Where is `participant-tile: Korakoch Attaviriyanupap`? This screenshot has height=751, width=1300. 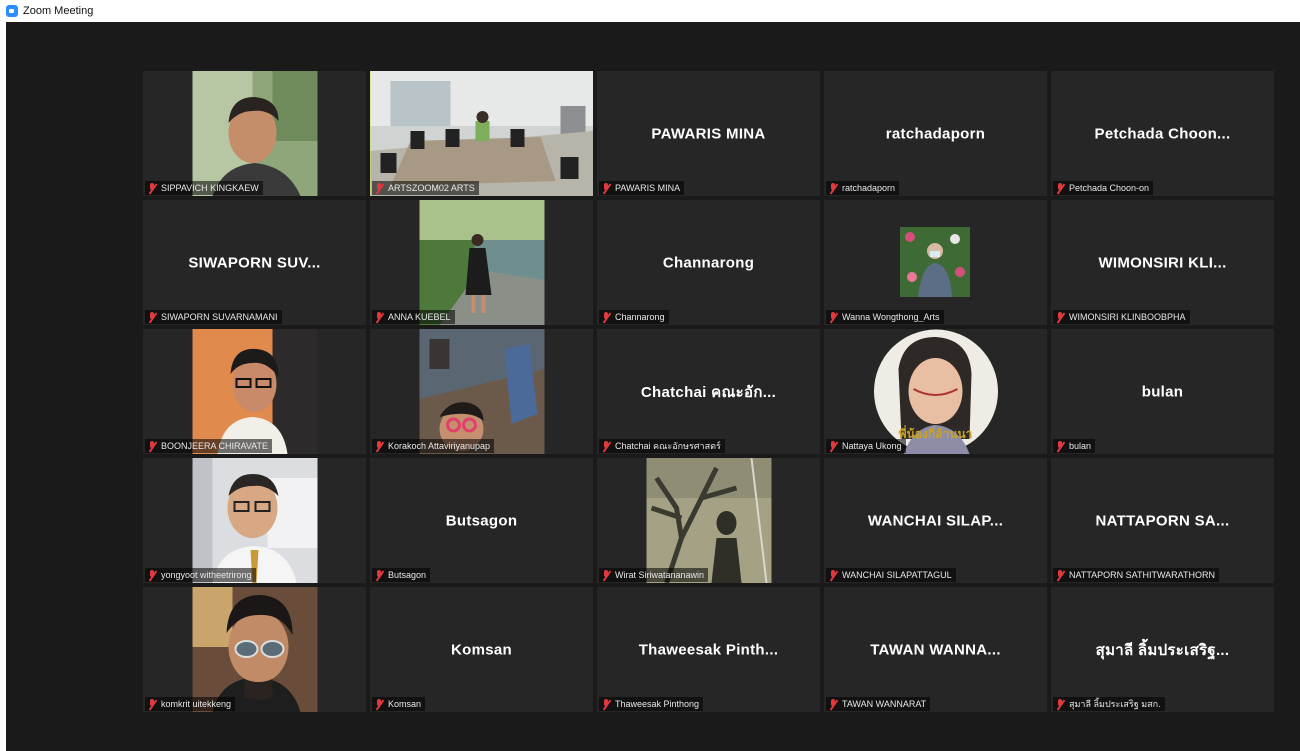
participant-tile: Korakoch Attaviriyanupap is located at coordinates (481, 391).